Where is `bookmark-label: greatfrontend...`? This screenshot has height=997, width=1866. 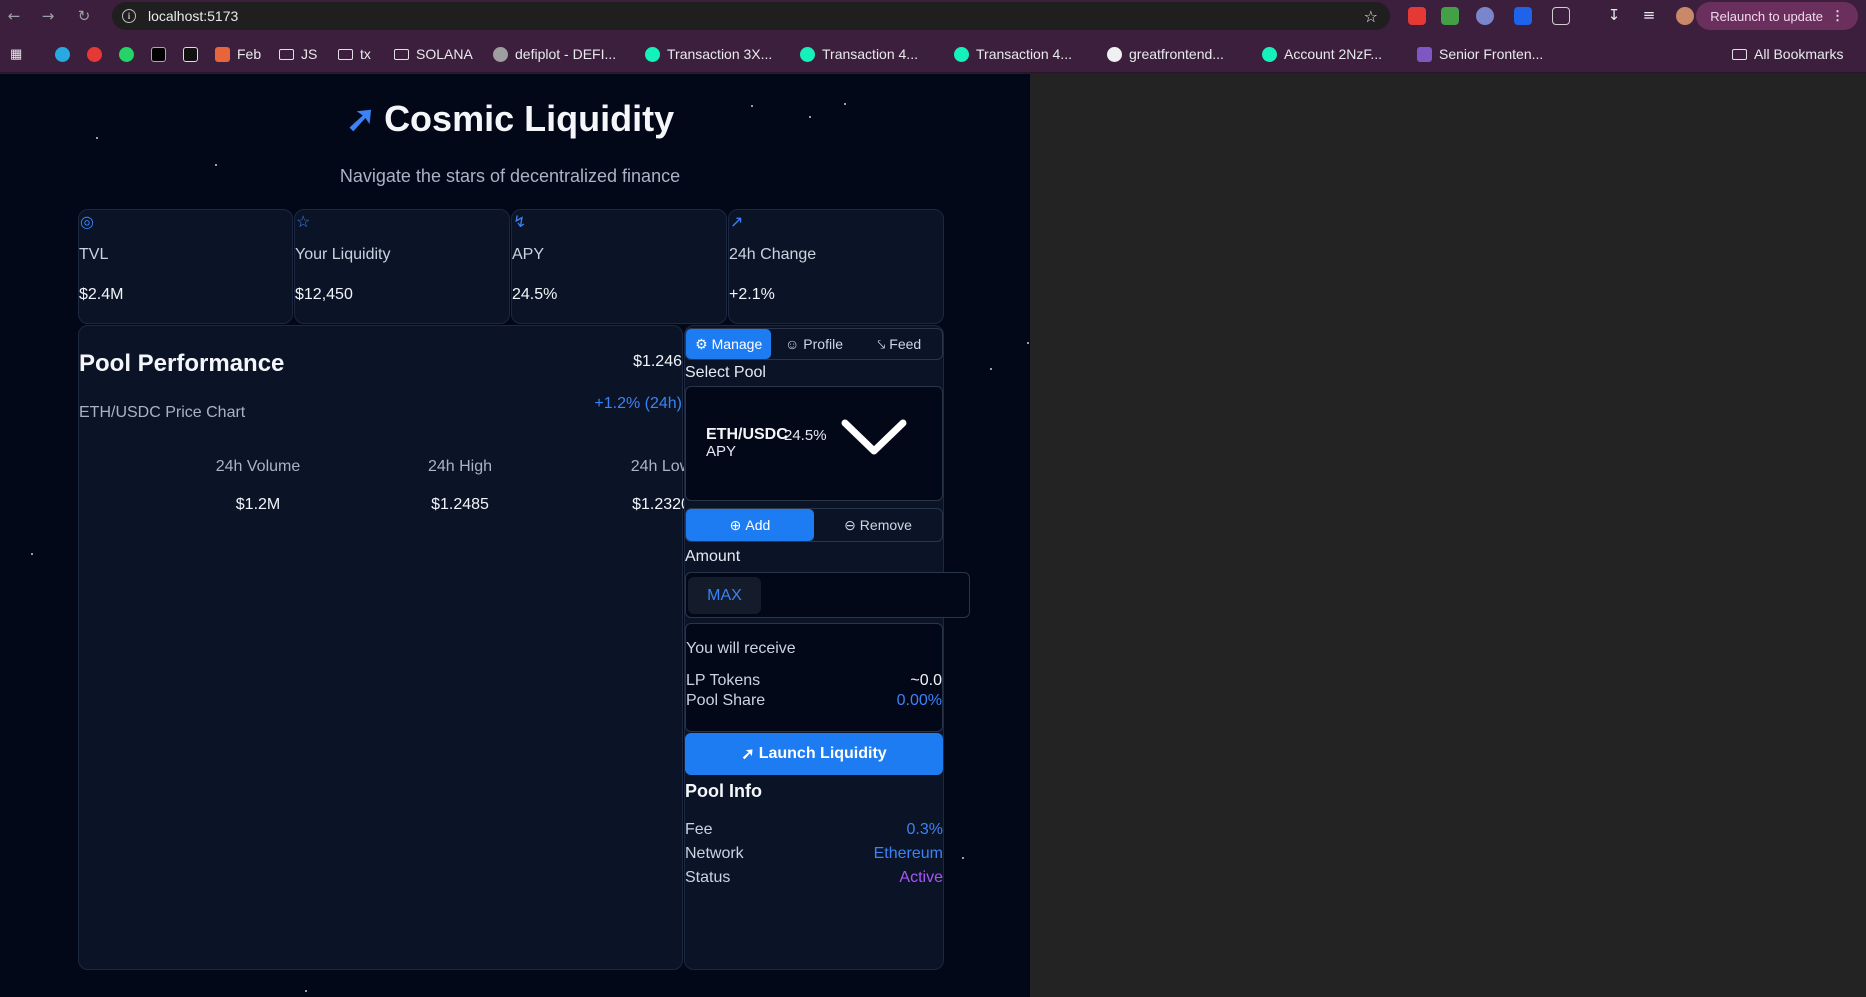 bookmark-label: greatfrontend... is located at coordinates (1176, 54).